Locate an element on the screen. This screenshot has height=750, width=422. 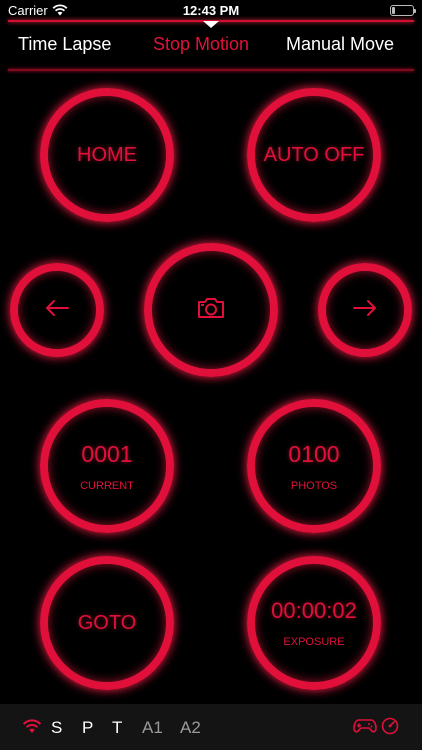
gamepad-icon is located at coordinates (365, 728).